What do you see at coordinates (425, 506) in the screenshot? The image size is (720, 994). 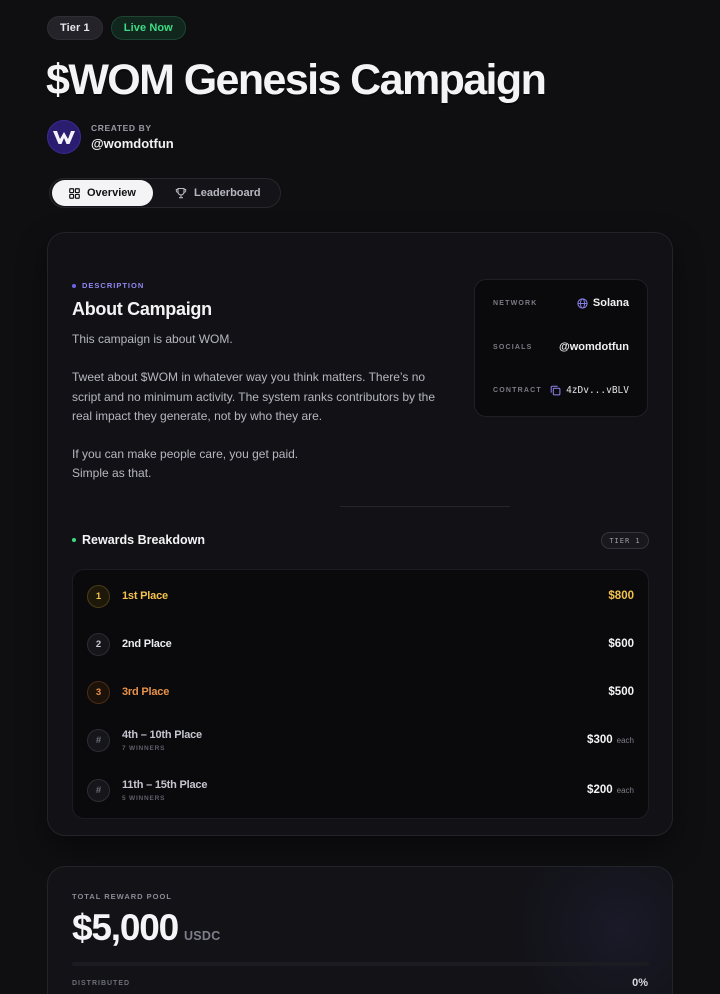 I see `section-divider` at bounding box center [425, 506].